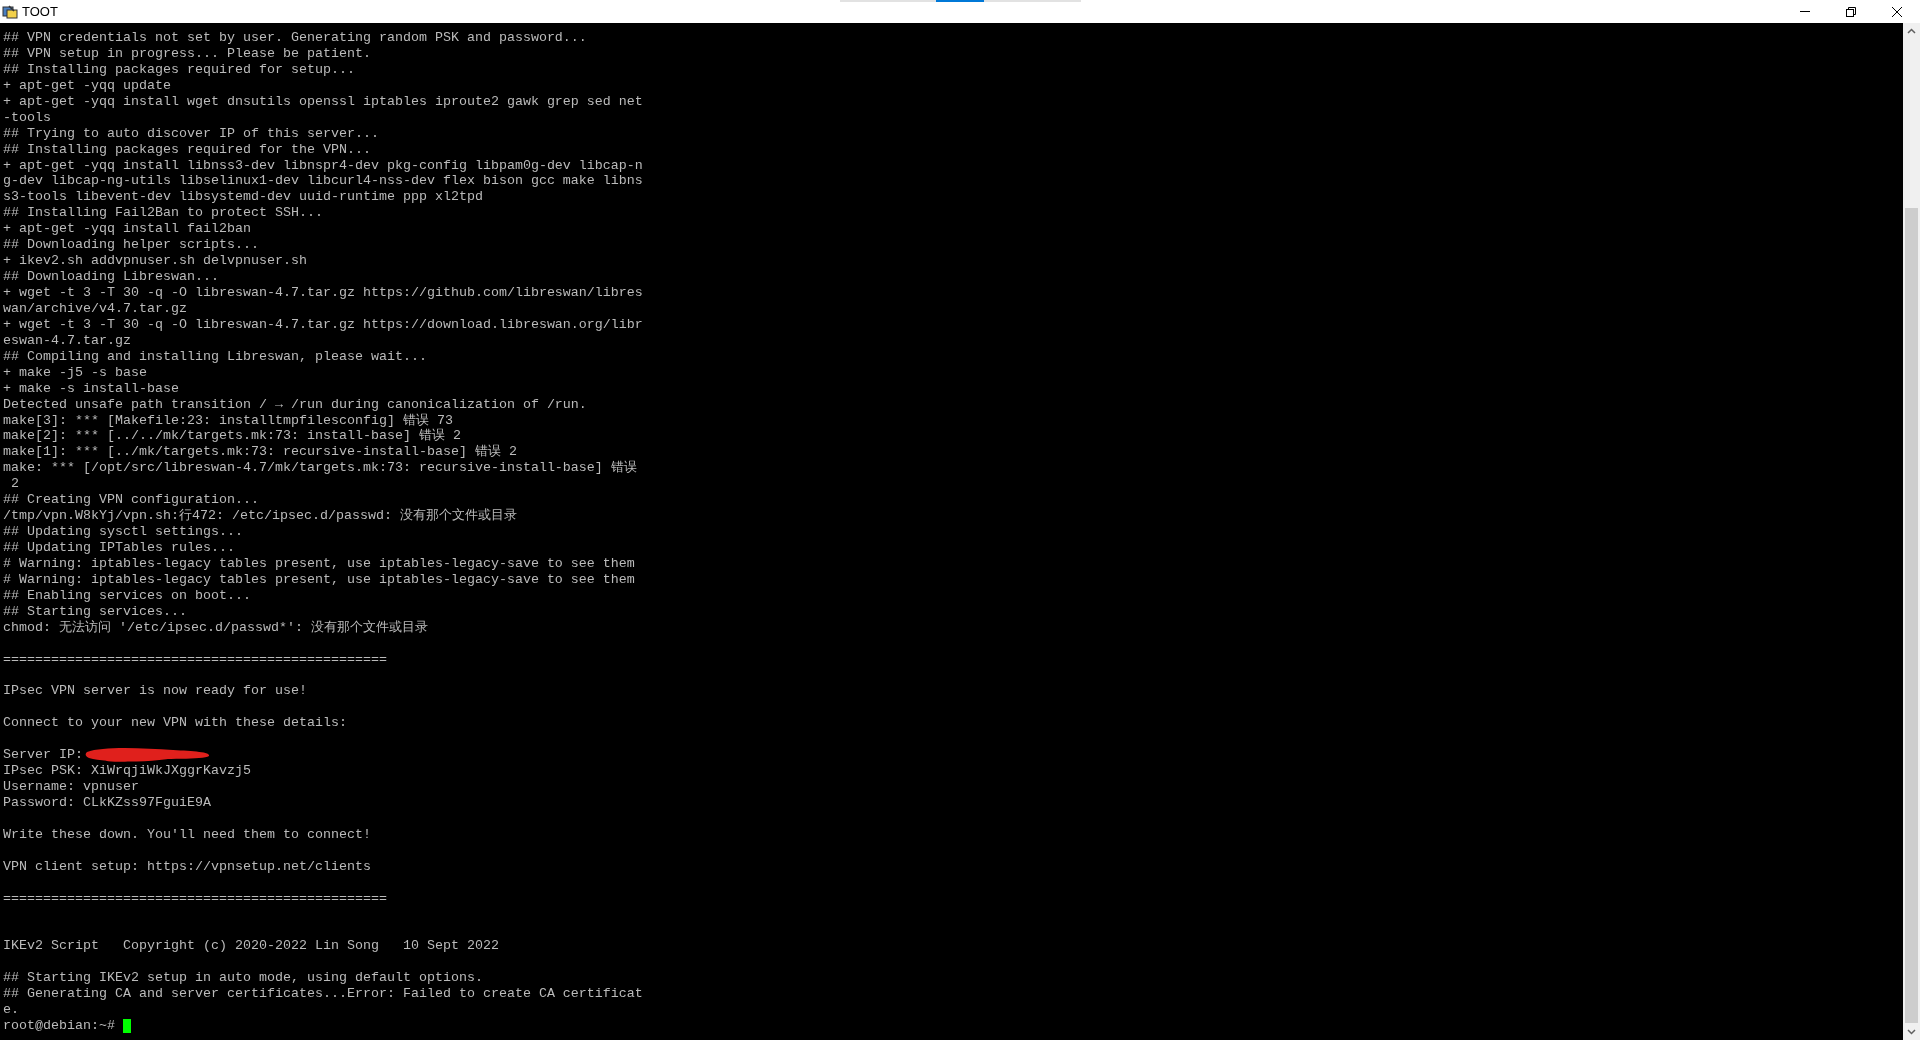  Describe the element at coordinates (91, 388) in the screenshot. I see `terminal-line: + make -s install-base` at that location.